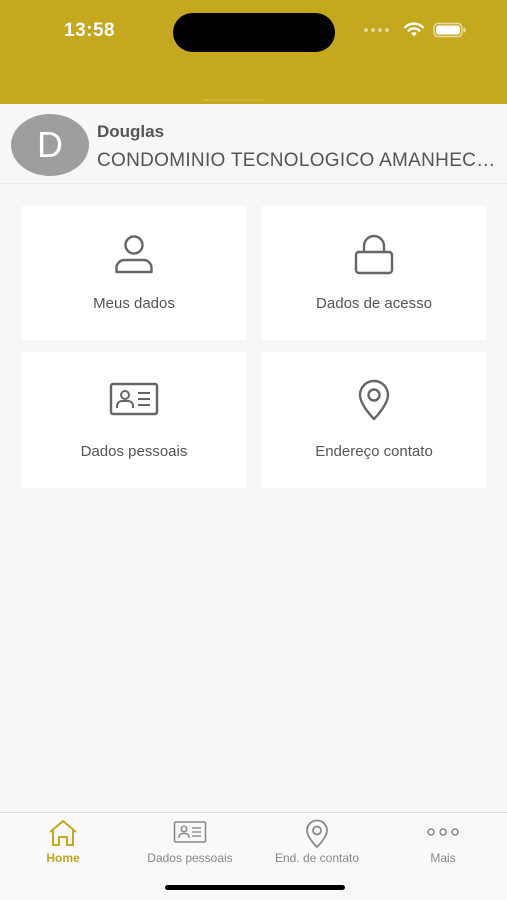 The height and width of the screenshot is (900, 507). What do you see at coordinates (134, 303) in the screenshot?
I see `menu-card-label: Meus dados` at bounding box center [134, 303].